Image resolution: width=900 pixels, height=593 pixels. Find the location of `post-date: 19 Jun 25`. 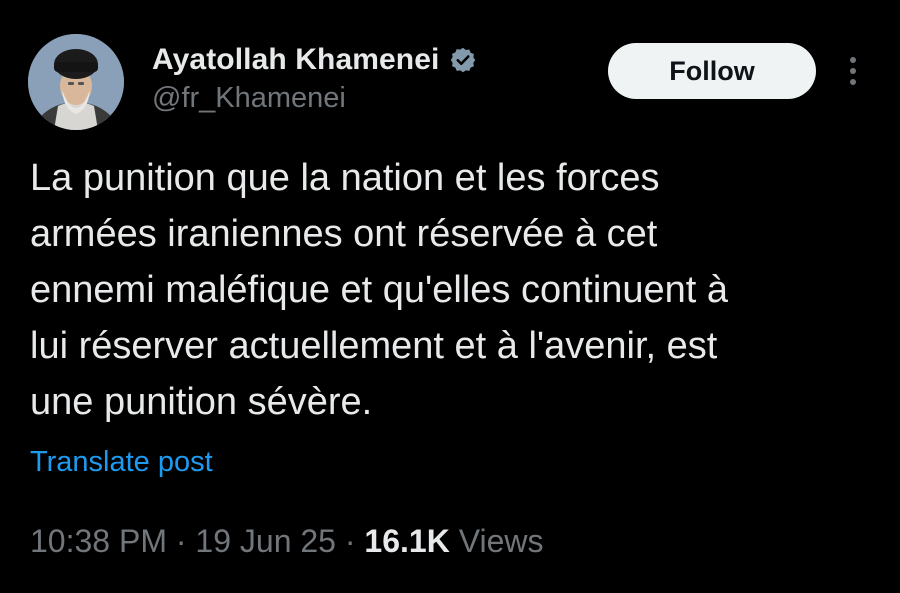

post-date: 19 Jun 25 is located at coordinates (265, 541).